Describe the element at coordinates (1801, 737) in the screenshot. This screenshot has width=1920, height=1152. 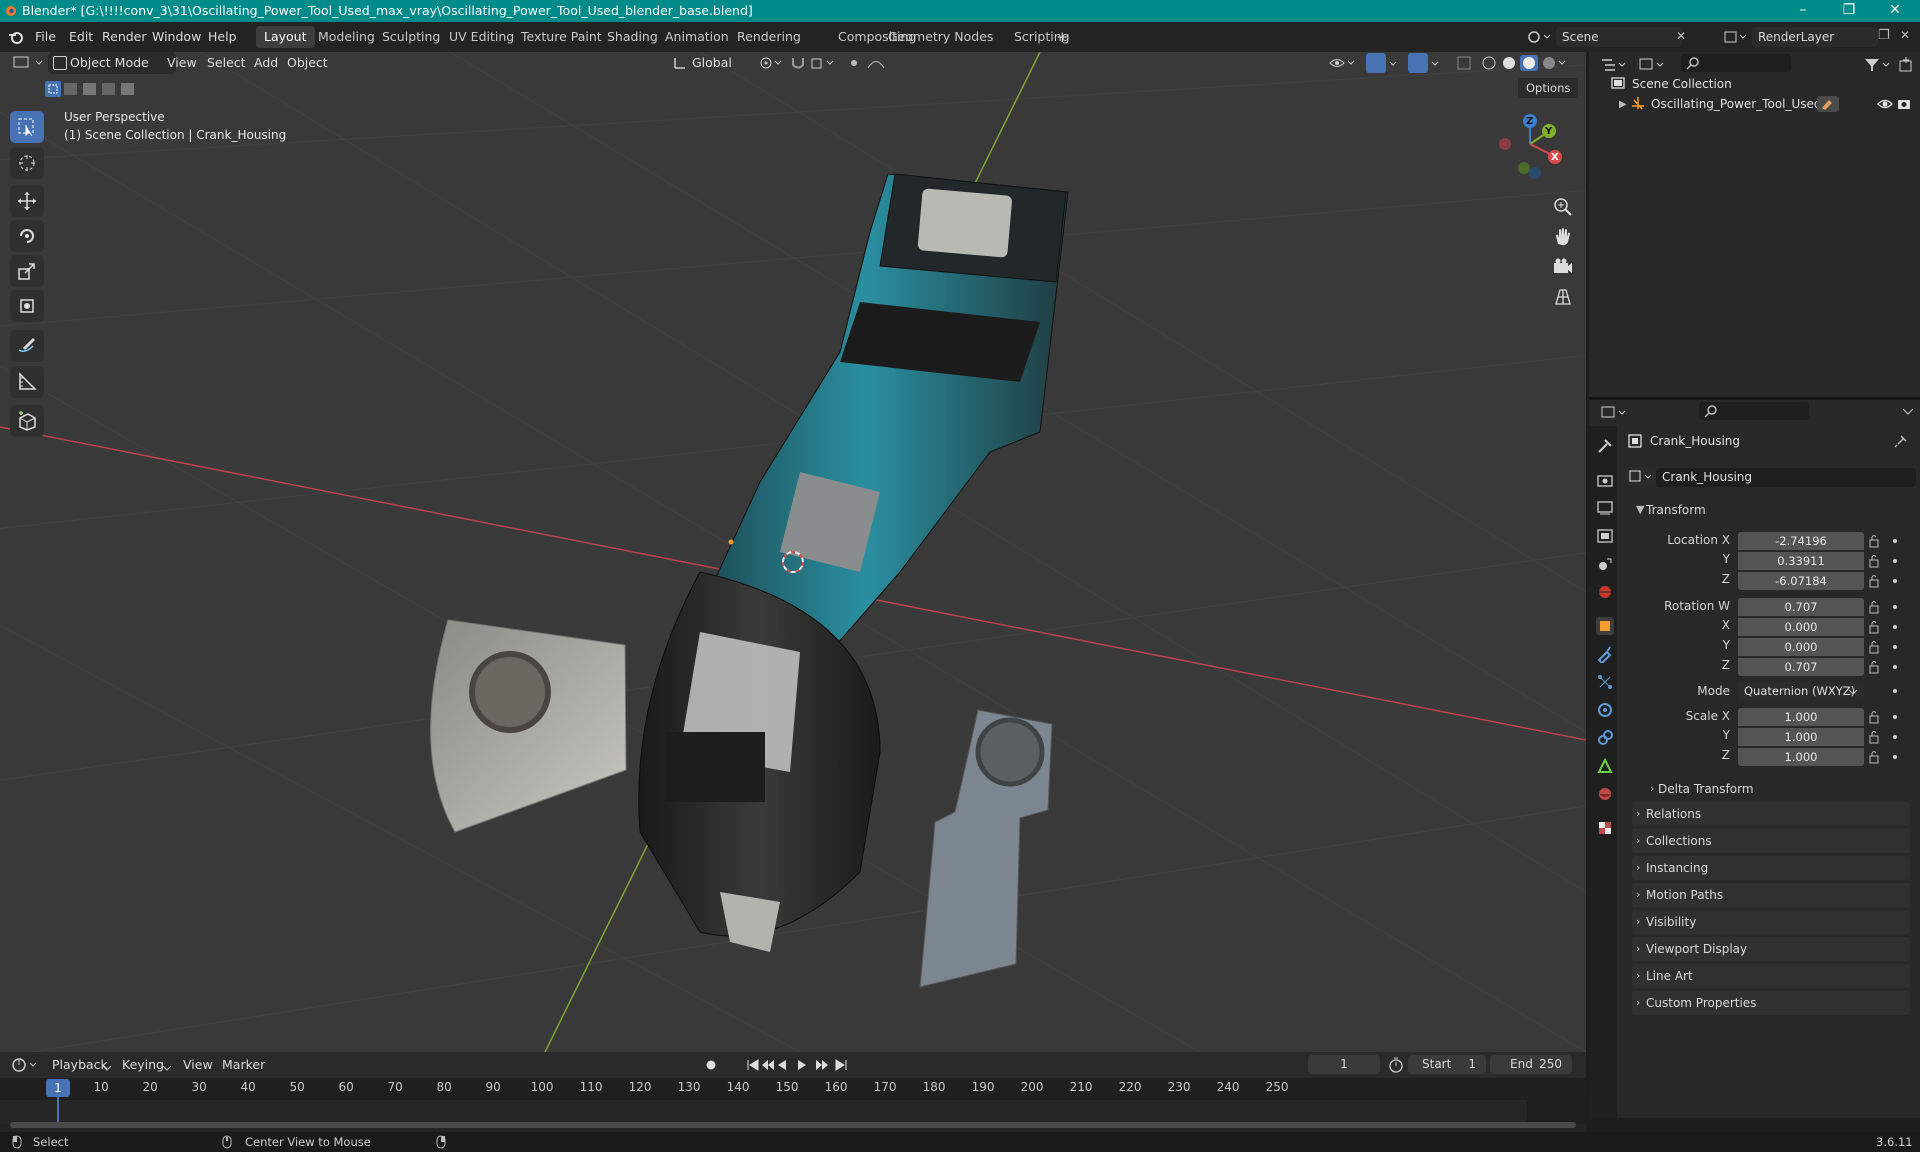
I see `scale-y-field: 1.000` at that location.